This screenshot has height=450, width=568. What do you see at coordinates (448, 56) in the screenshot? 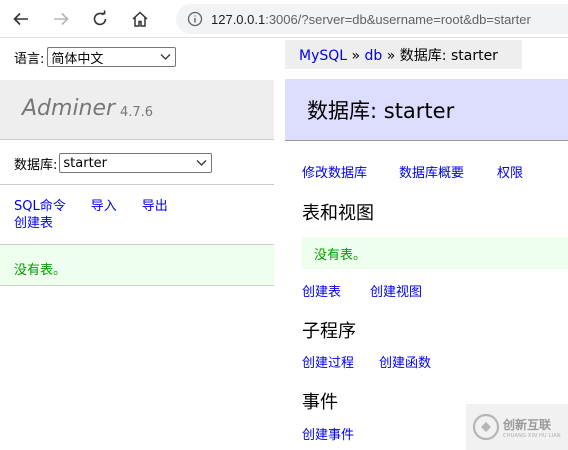
I see `breadcrumb-current: 数据库: starter` at bounding box center [448, 56].